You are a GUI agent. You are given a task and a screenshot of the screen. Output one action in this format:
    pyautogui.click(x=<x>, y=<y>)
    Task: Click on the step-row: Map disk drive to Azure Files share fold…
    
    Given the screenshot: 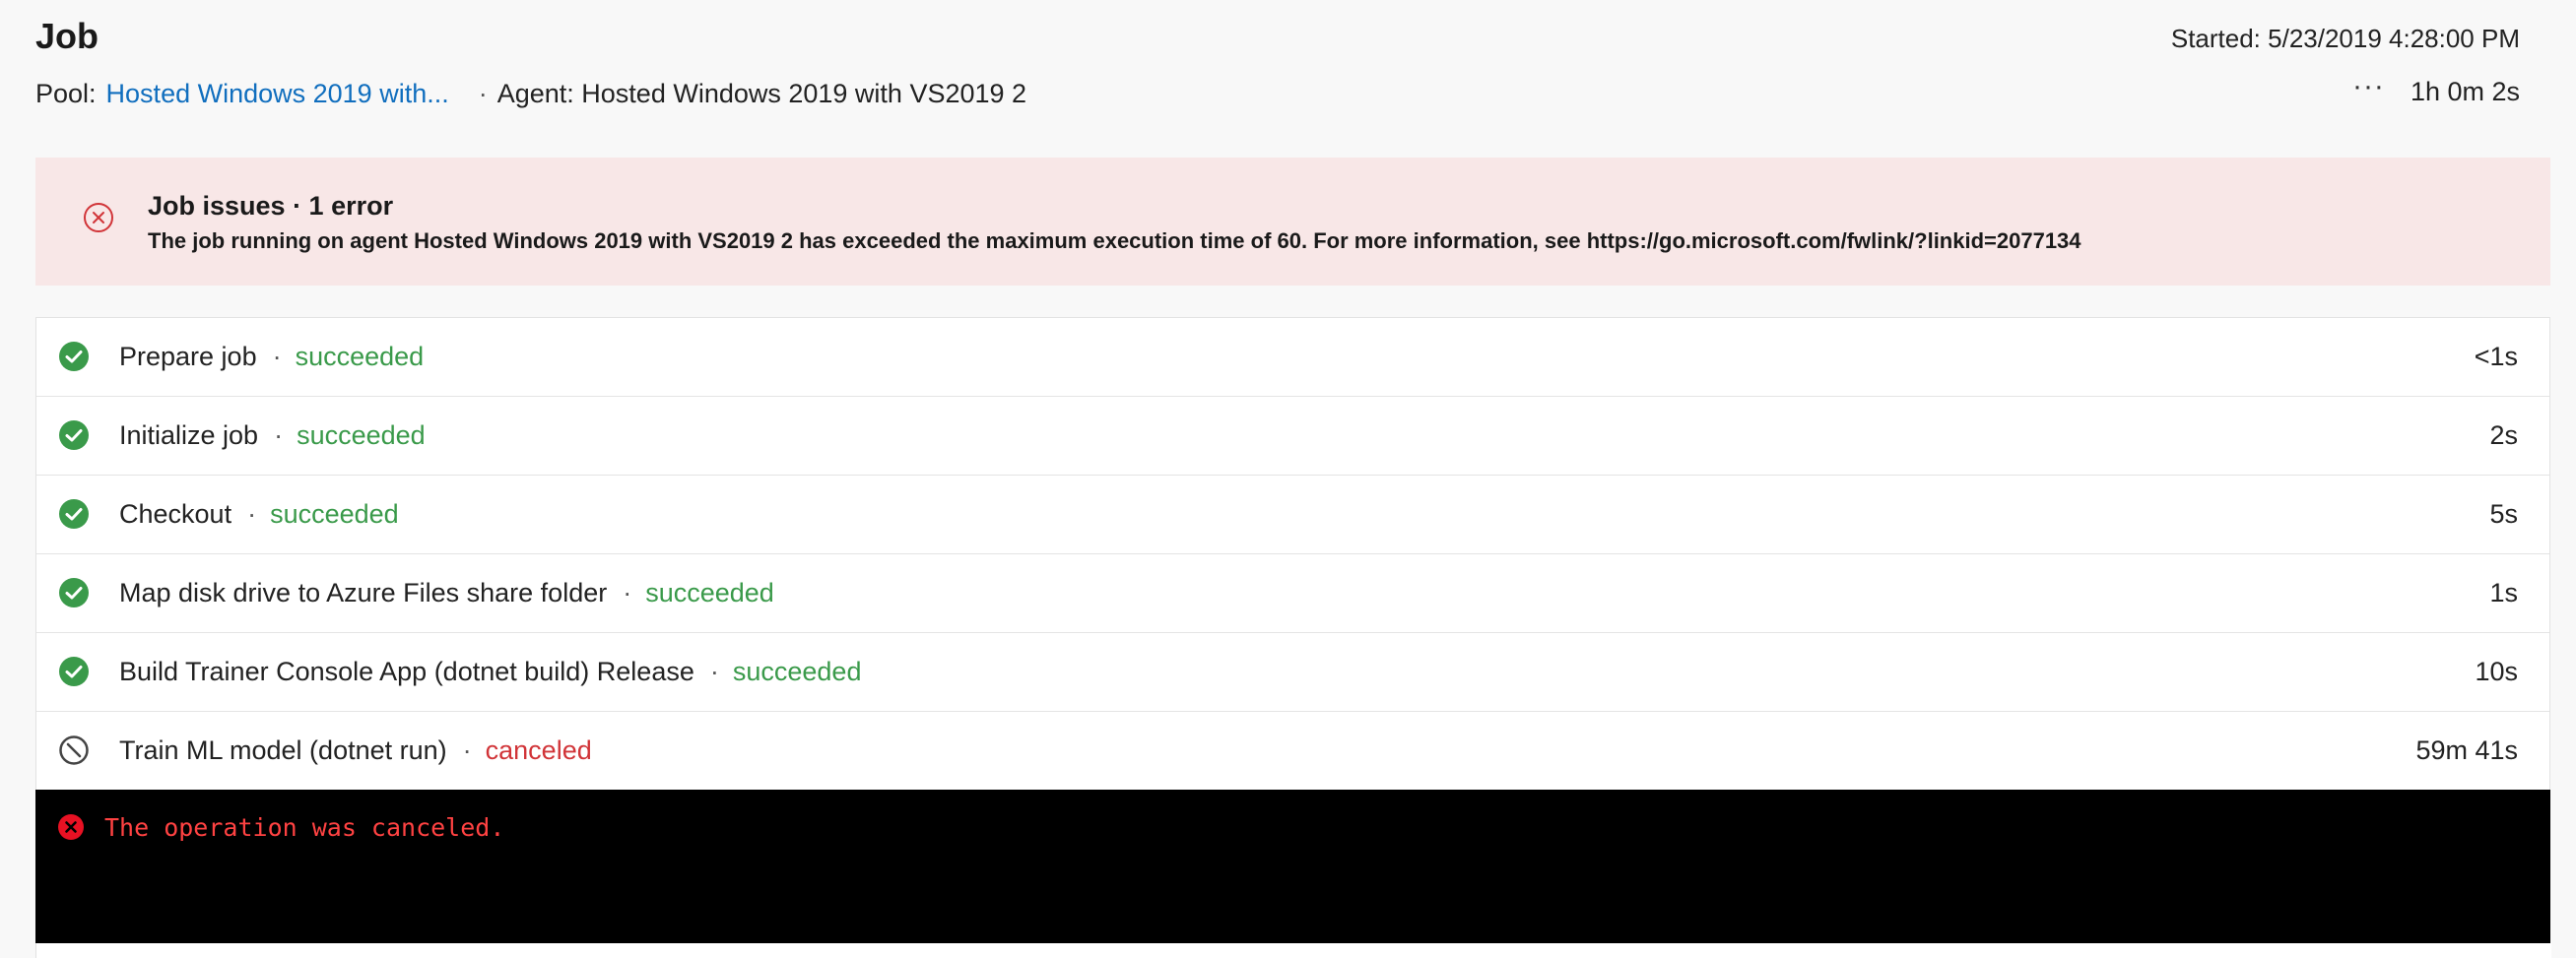 What is the action you would take?
    pyautogui.click(x=1292, y=594)
    